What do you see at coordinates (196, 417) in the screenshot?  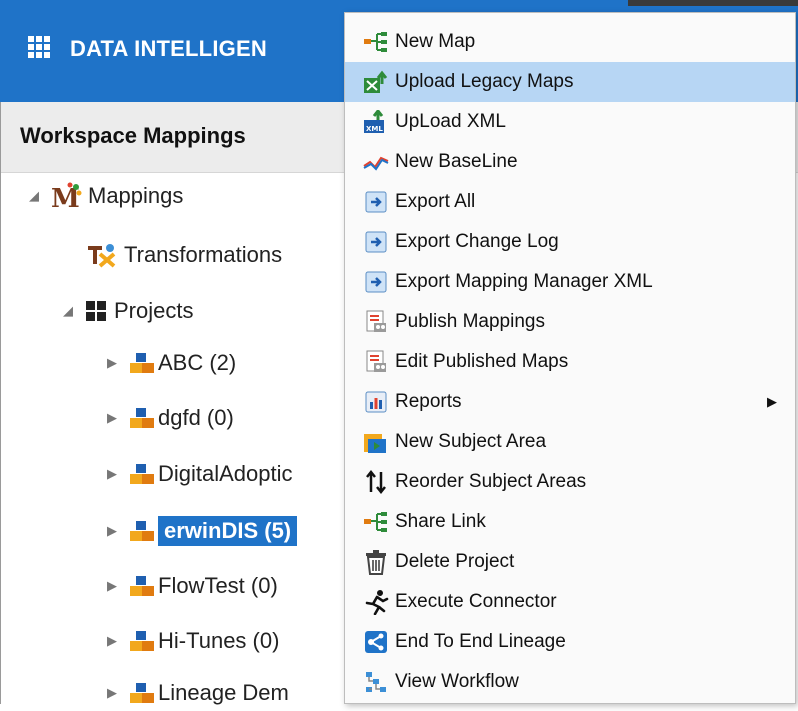 I see `tree-label: dgfd (0)` at bounding box center [196, 417].